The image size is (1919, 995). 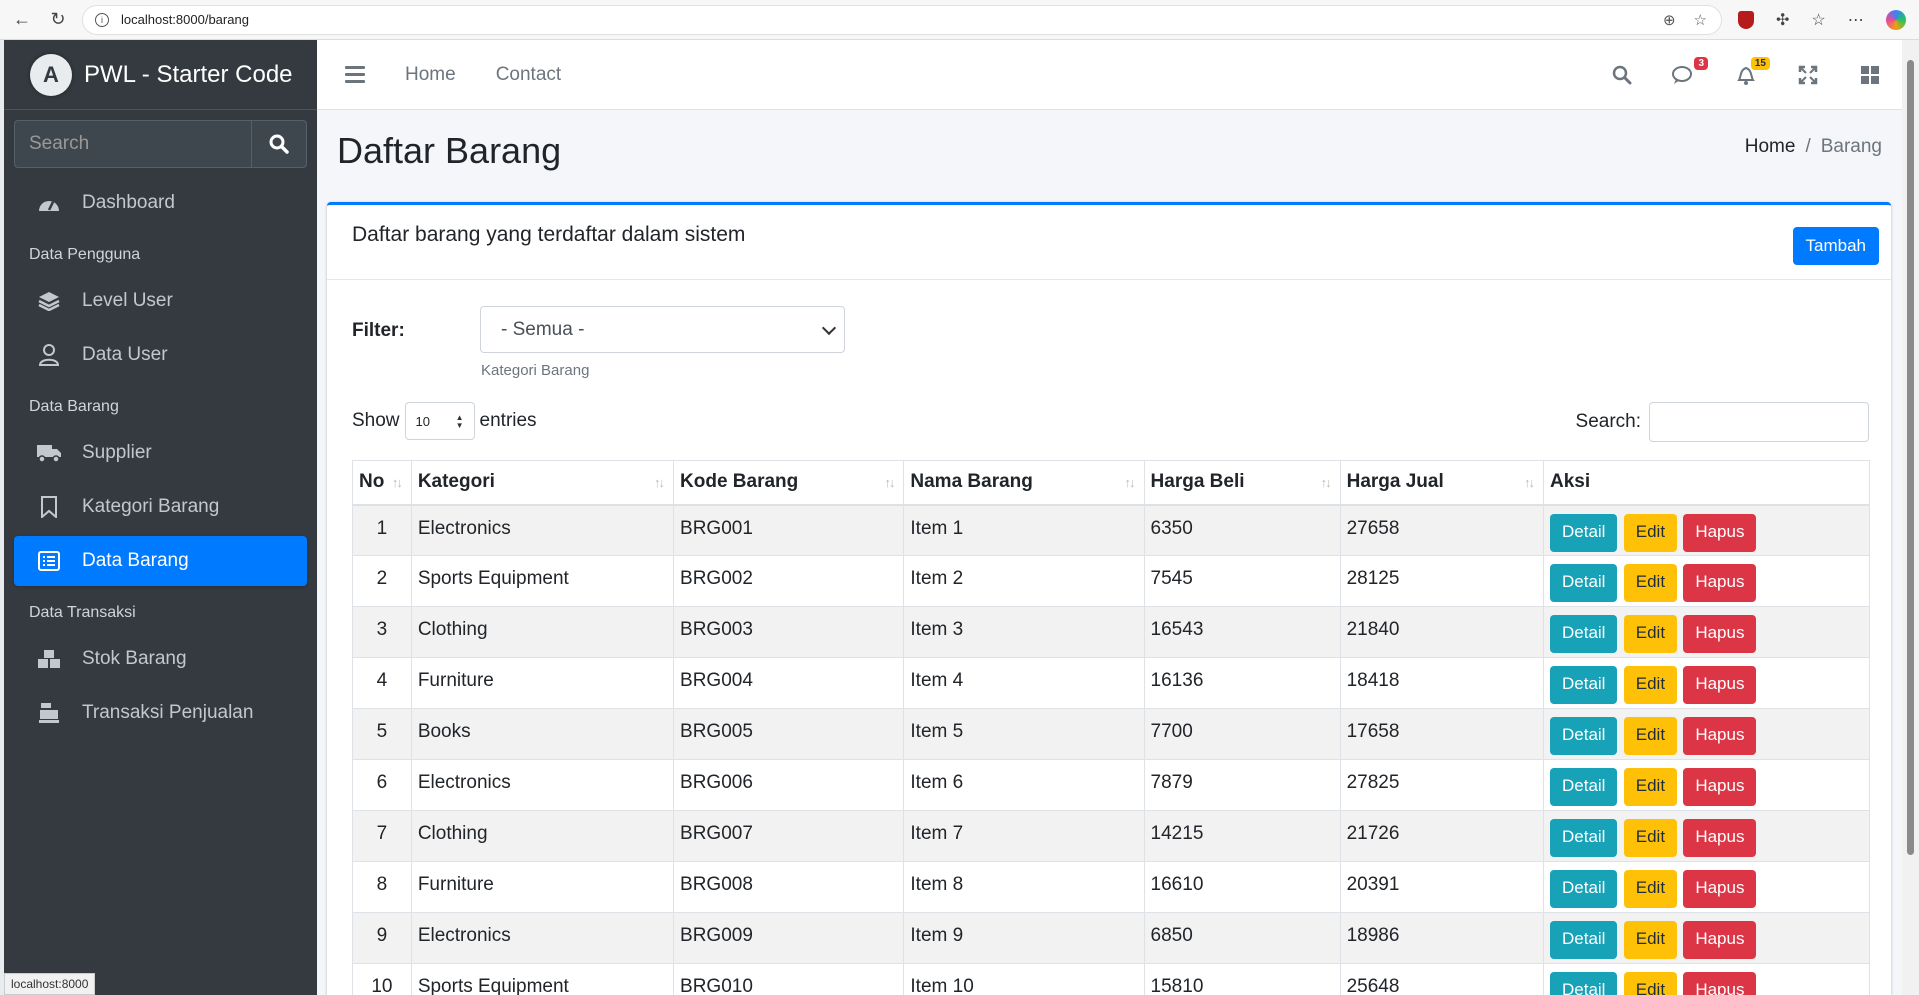 What do you see at coordinates (168, 712) in the screenshot?
I see `sidebar-item-label: Transaksi Penjualan` at bounding box center [168, 712].